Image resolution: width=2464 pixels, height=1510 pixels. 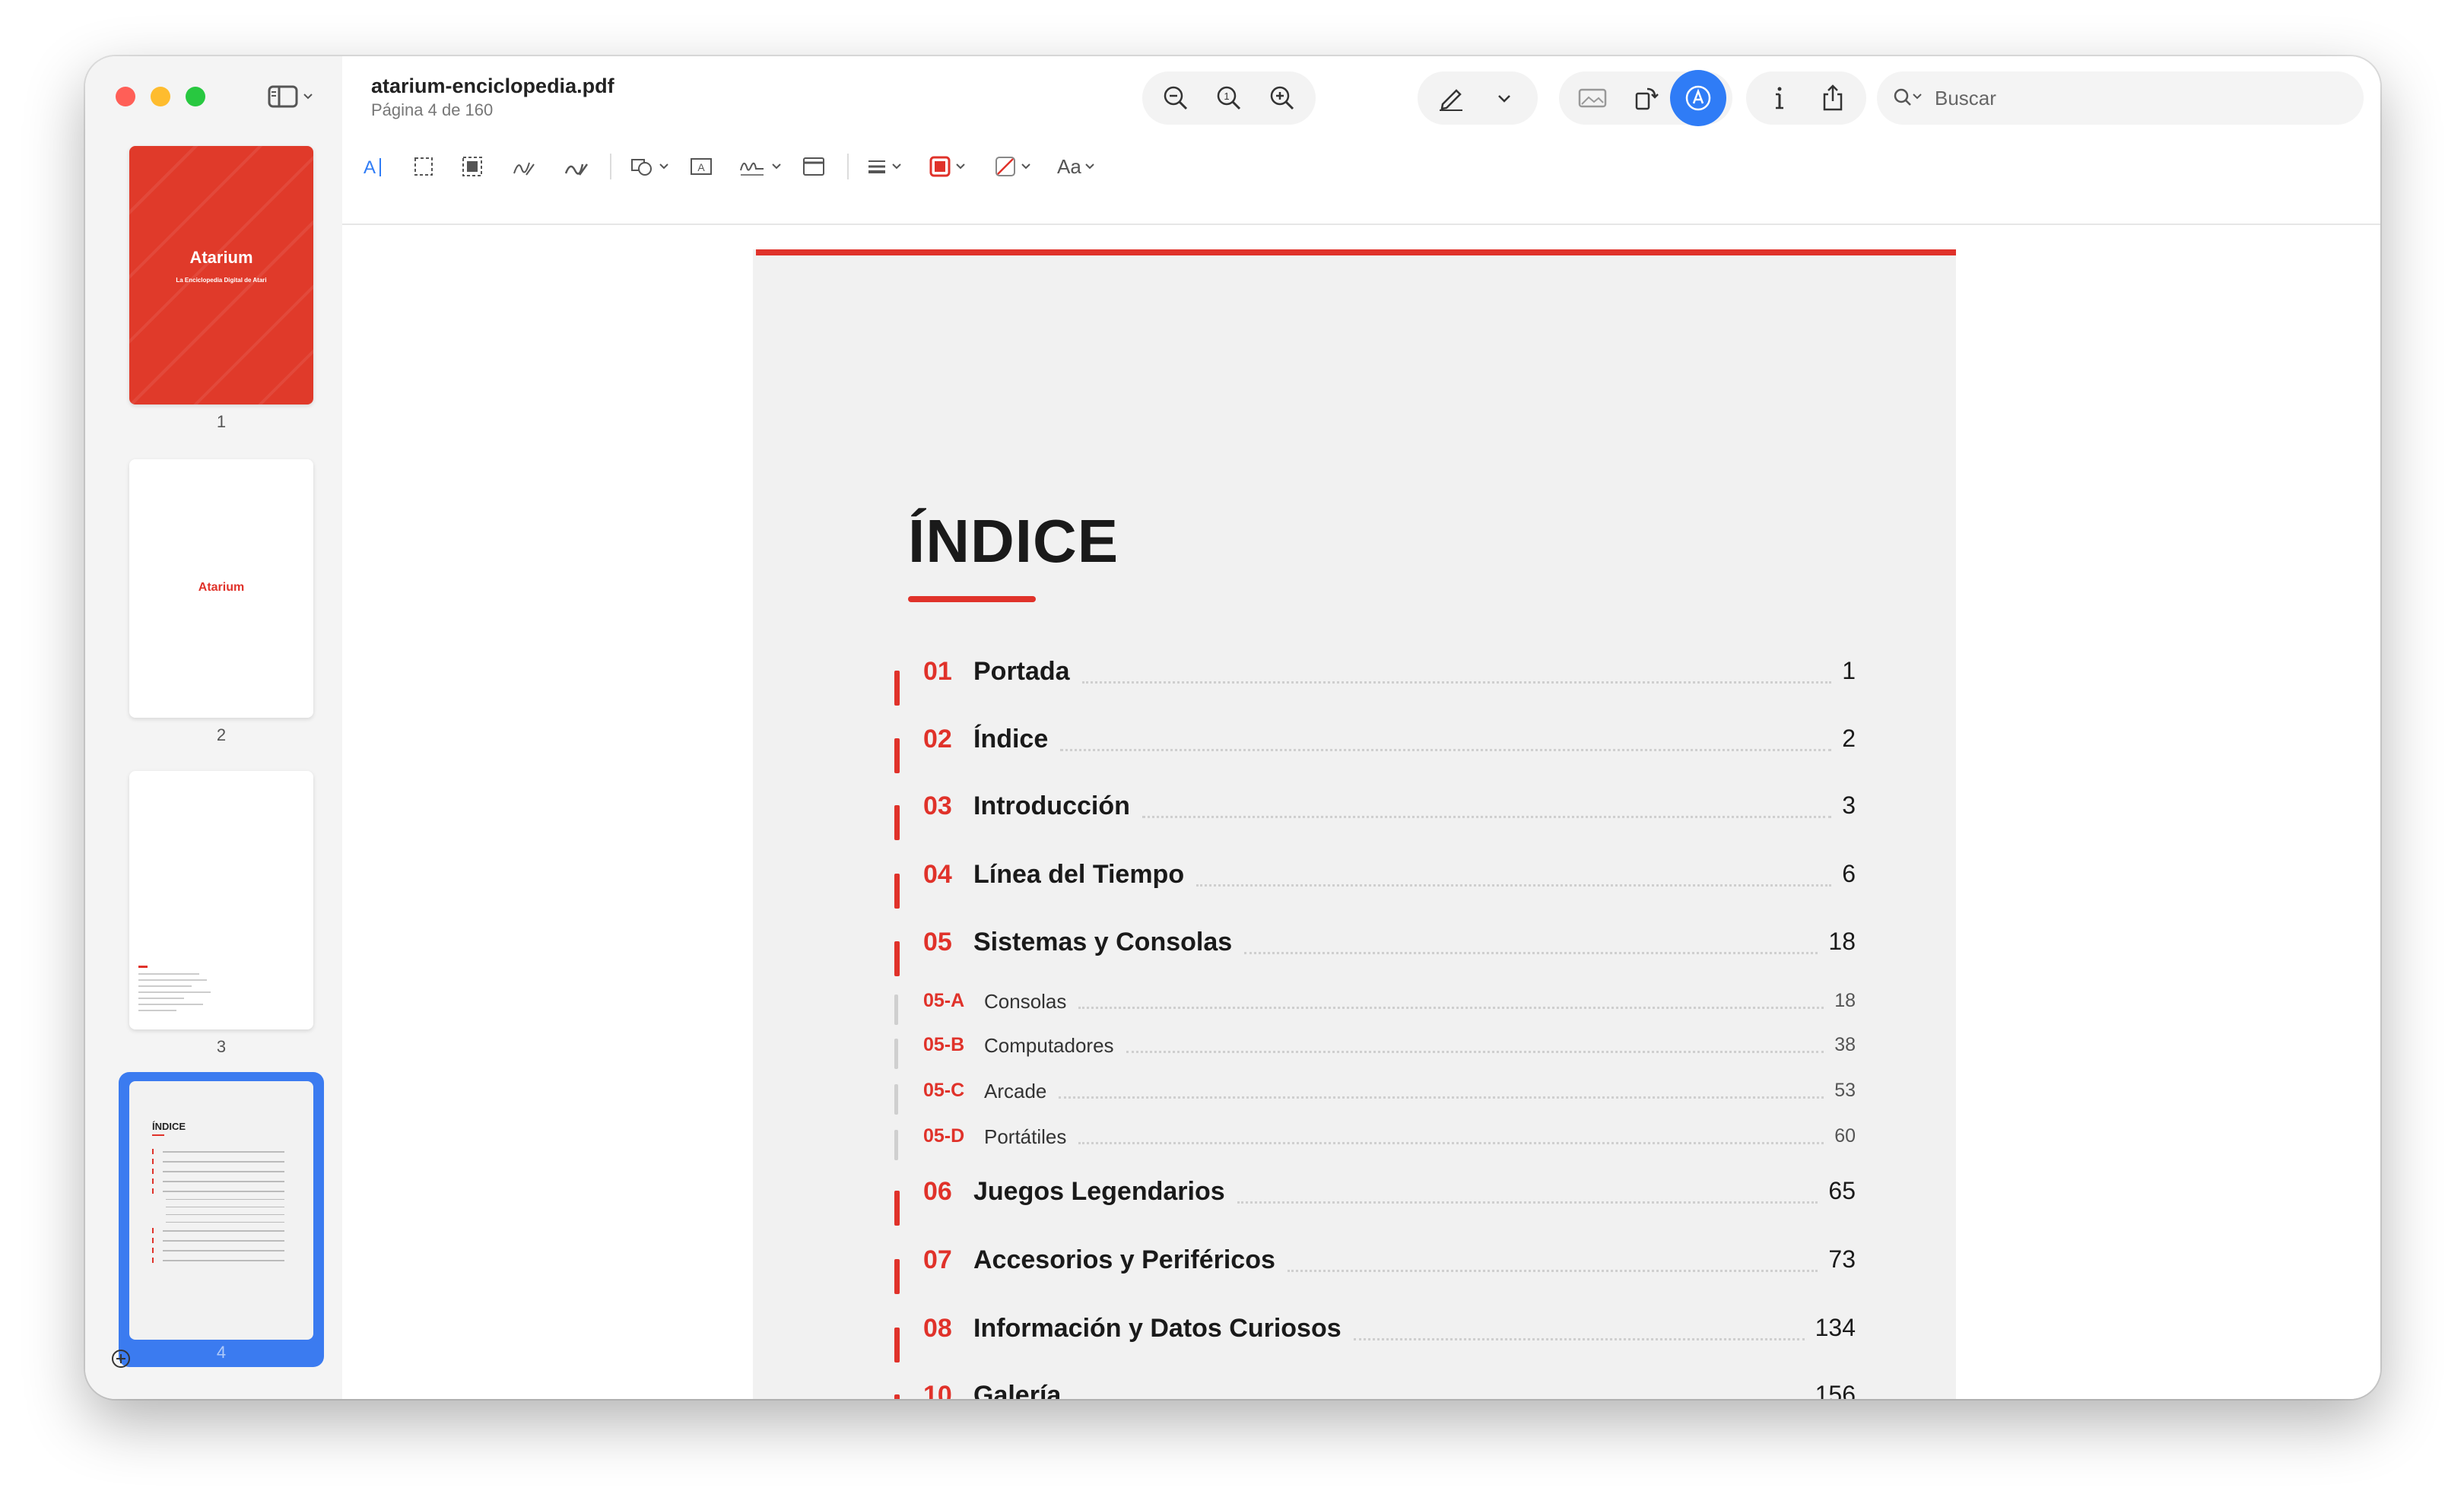 What do you see at coordinates (472, 167) in the screenshot?
I see `redact-tool` at bounding box center [472, 167].